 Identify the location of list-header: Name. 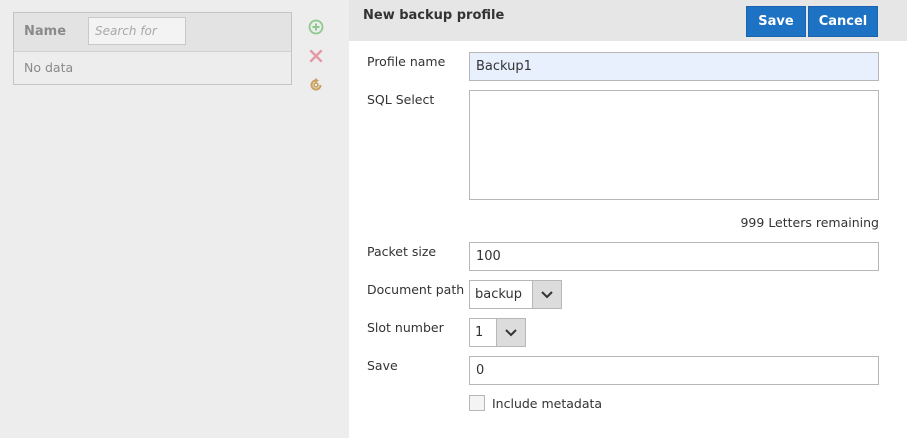
(152, 32).